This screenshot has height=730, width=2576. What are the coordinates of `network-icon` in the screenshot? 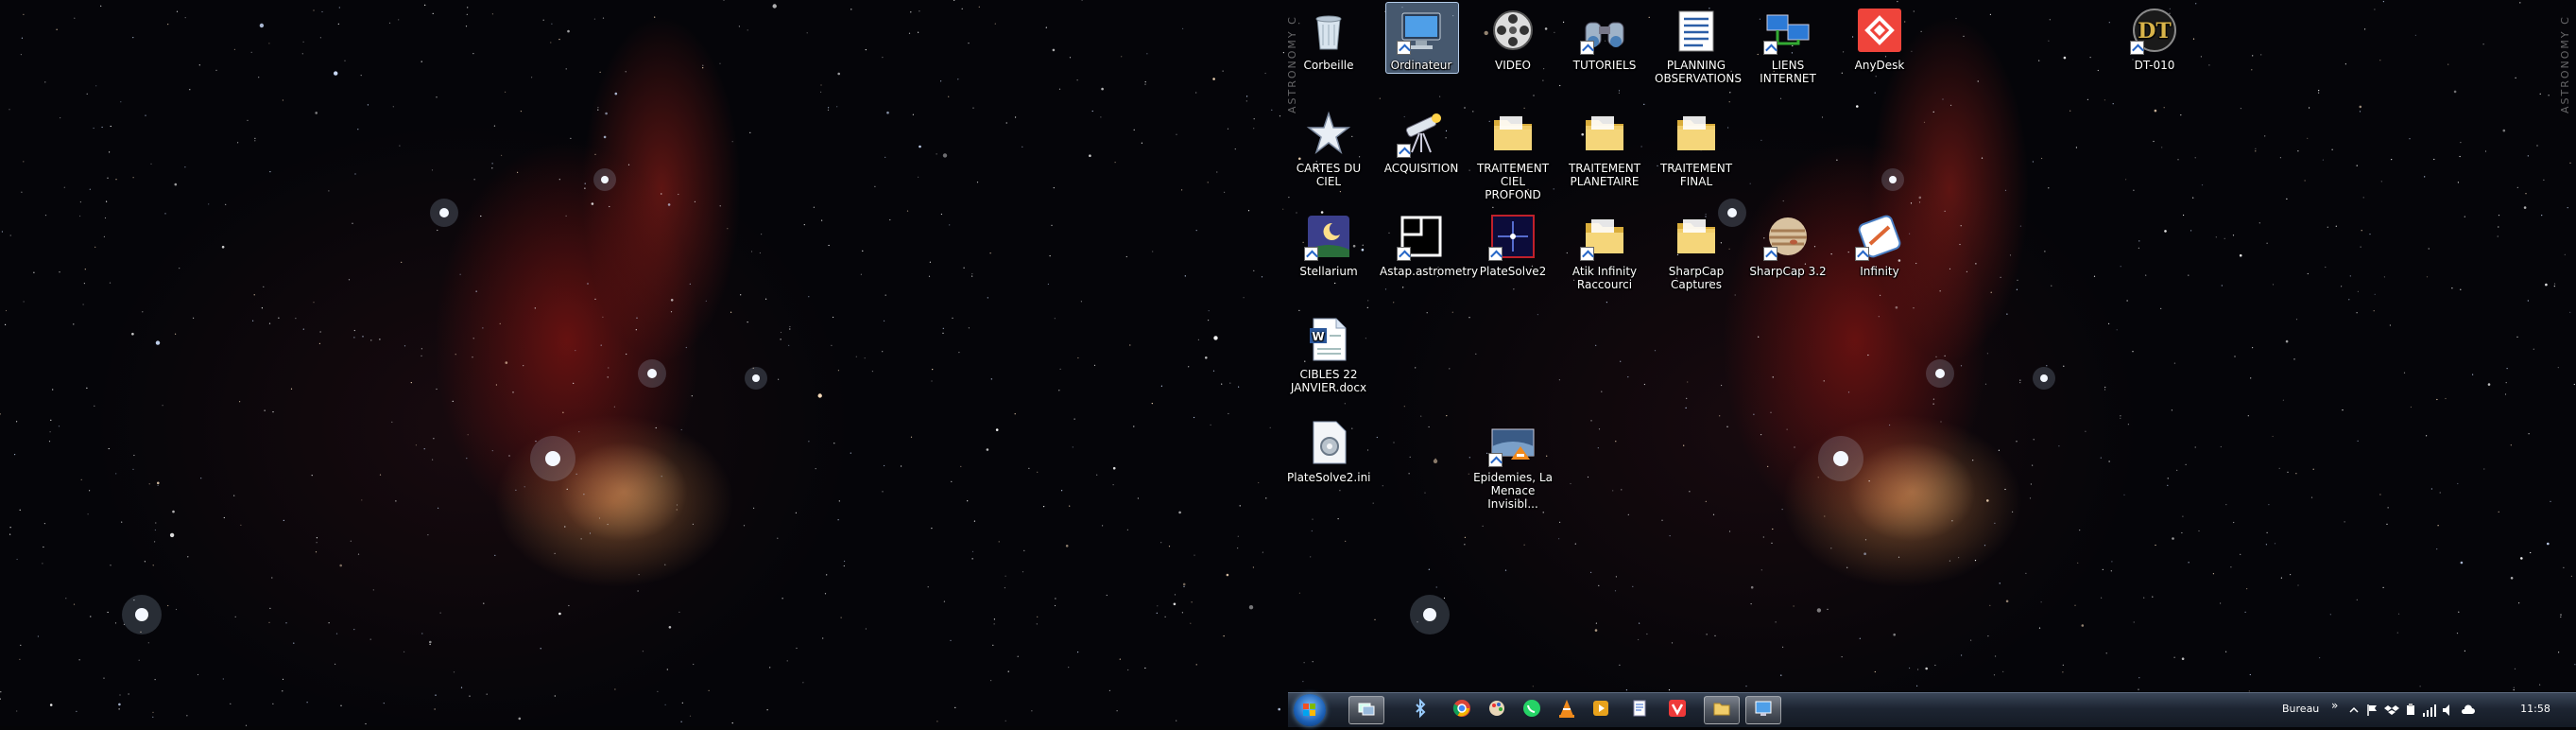 It's located at (1787, 31).